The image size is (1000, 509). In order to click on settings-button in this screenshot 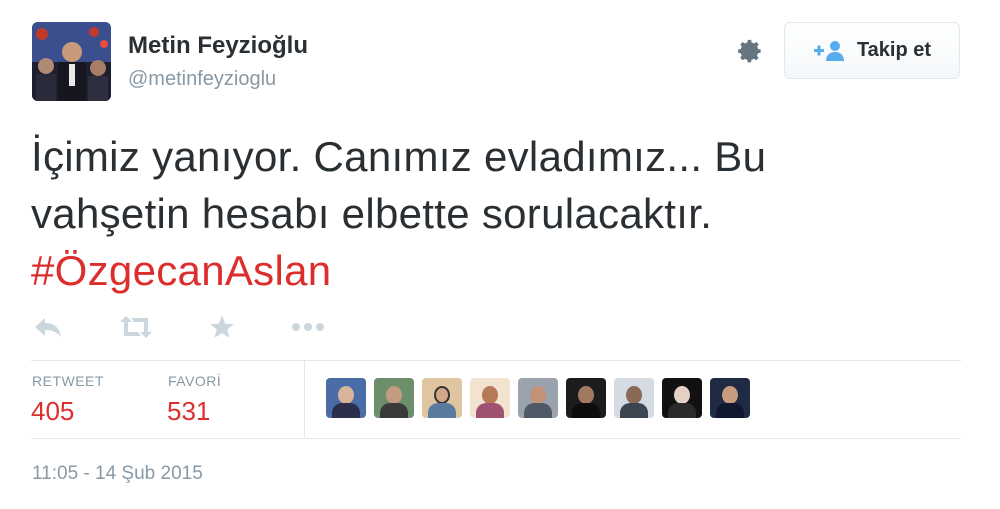, I will do `click(749, 51)`.